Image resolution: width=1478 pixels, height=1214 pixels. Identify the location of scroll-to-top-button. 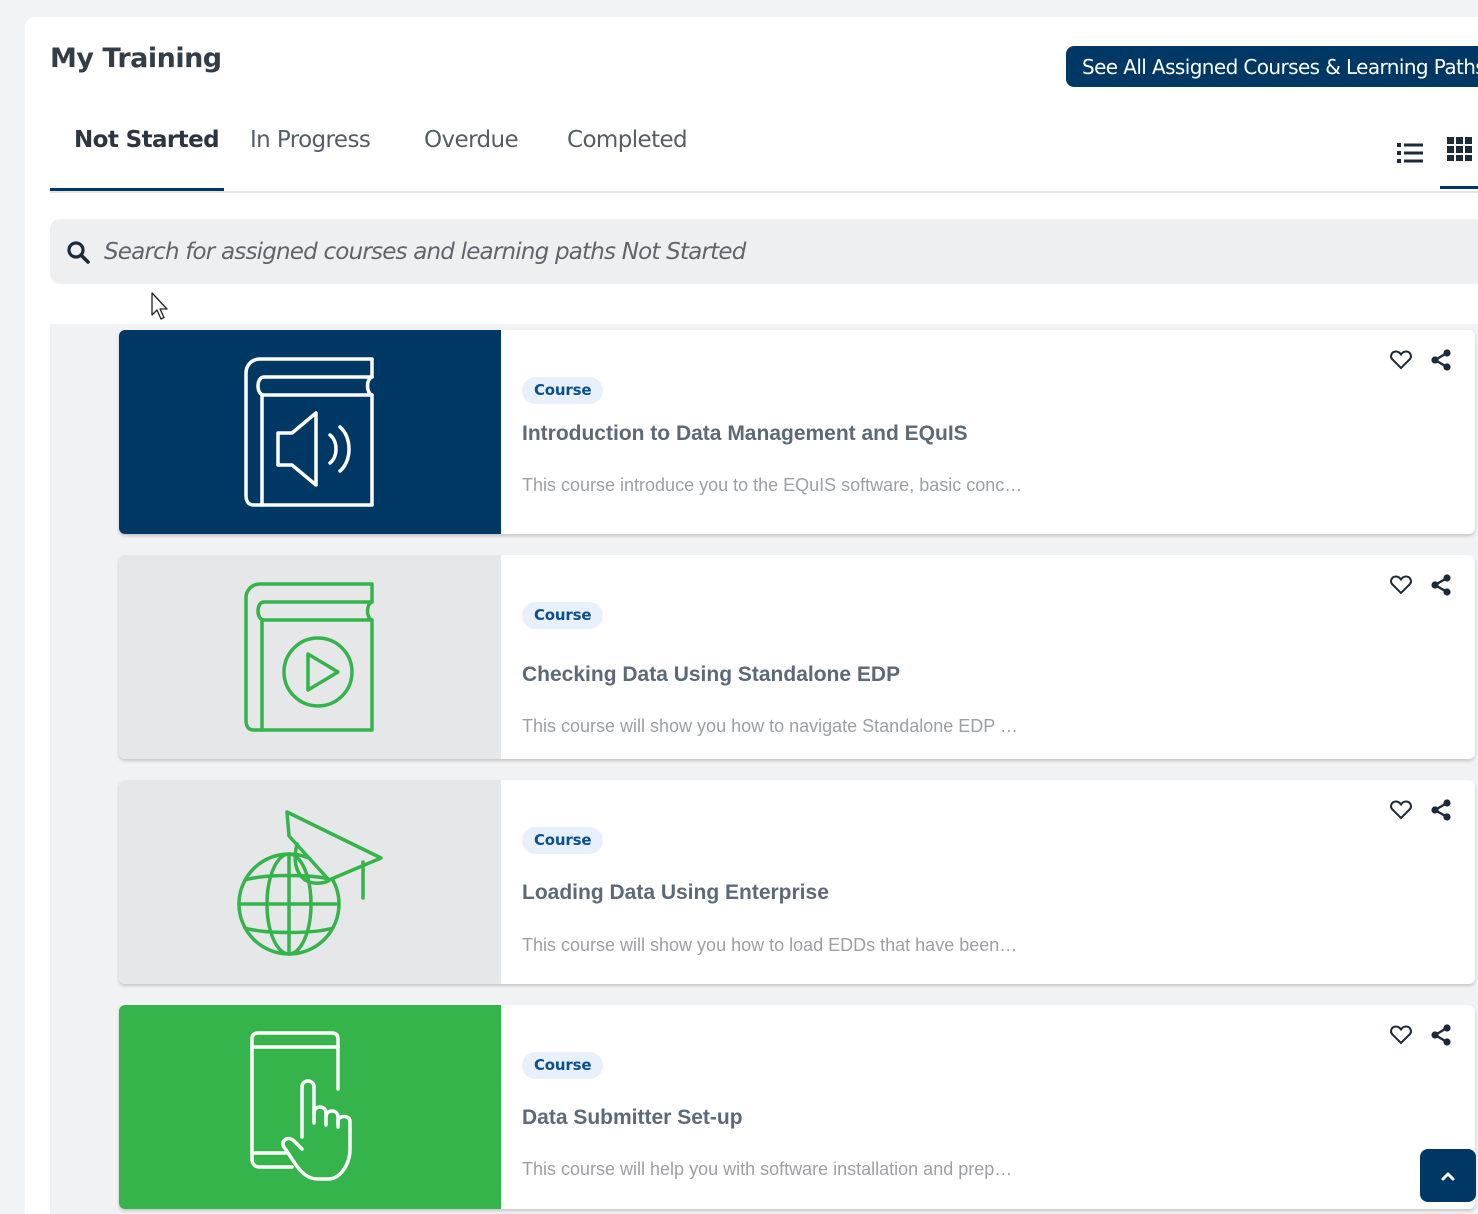
(1448, 1175).